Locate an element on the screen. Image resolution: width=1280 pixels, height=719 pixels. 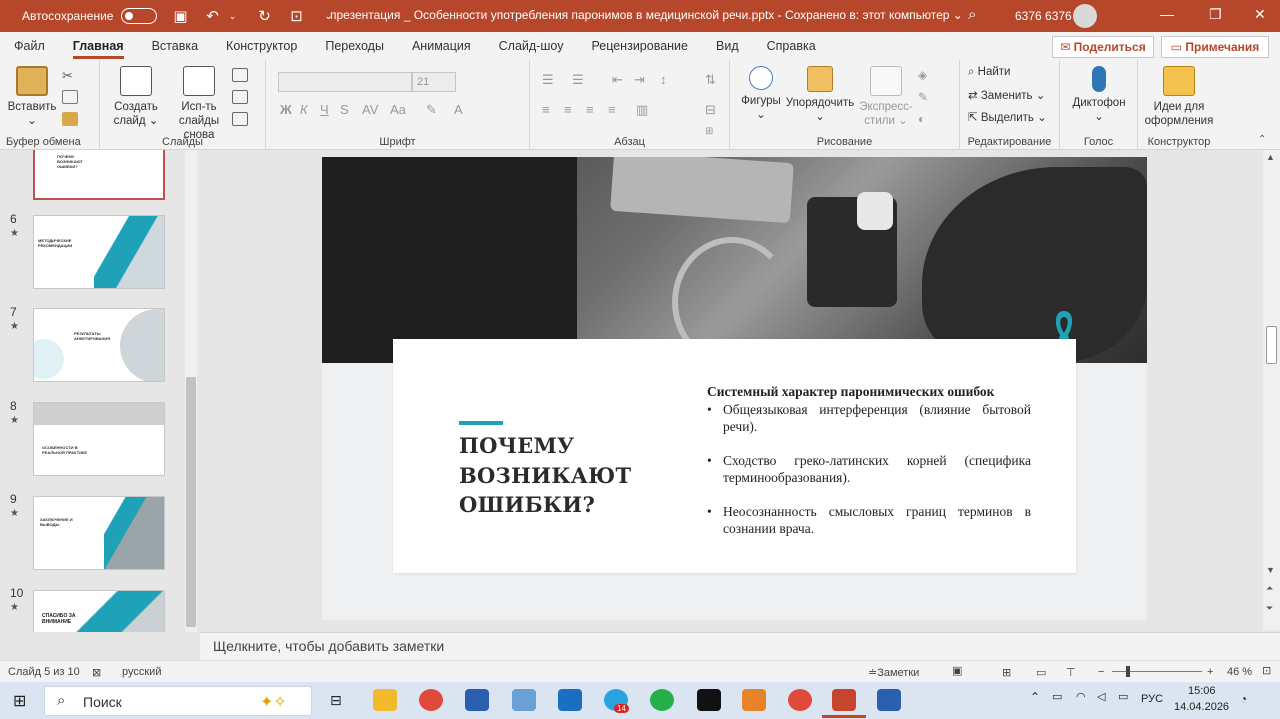
strikethrough-button: S is located at coordinates (344, 109).